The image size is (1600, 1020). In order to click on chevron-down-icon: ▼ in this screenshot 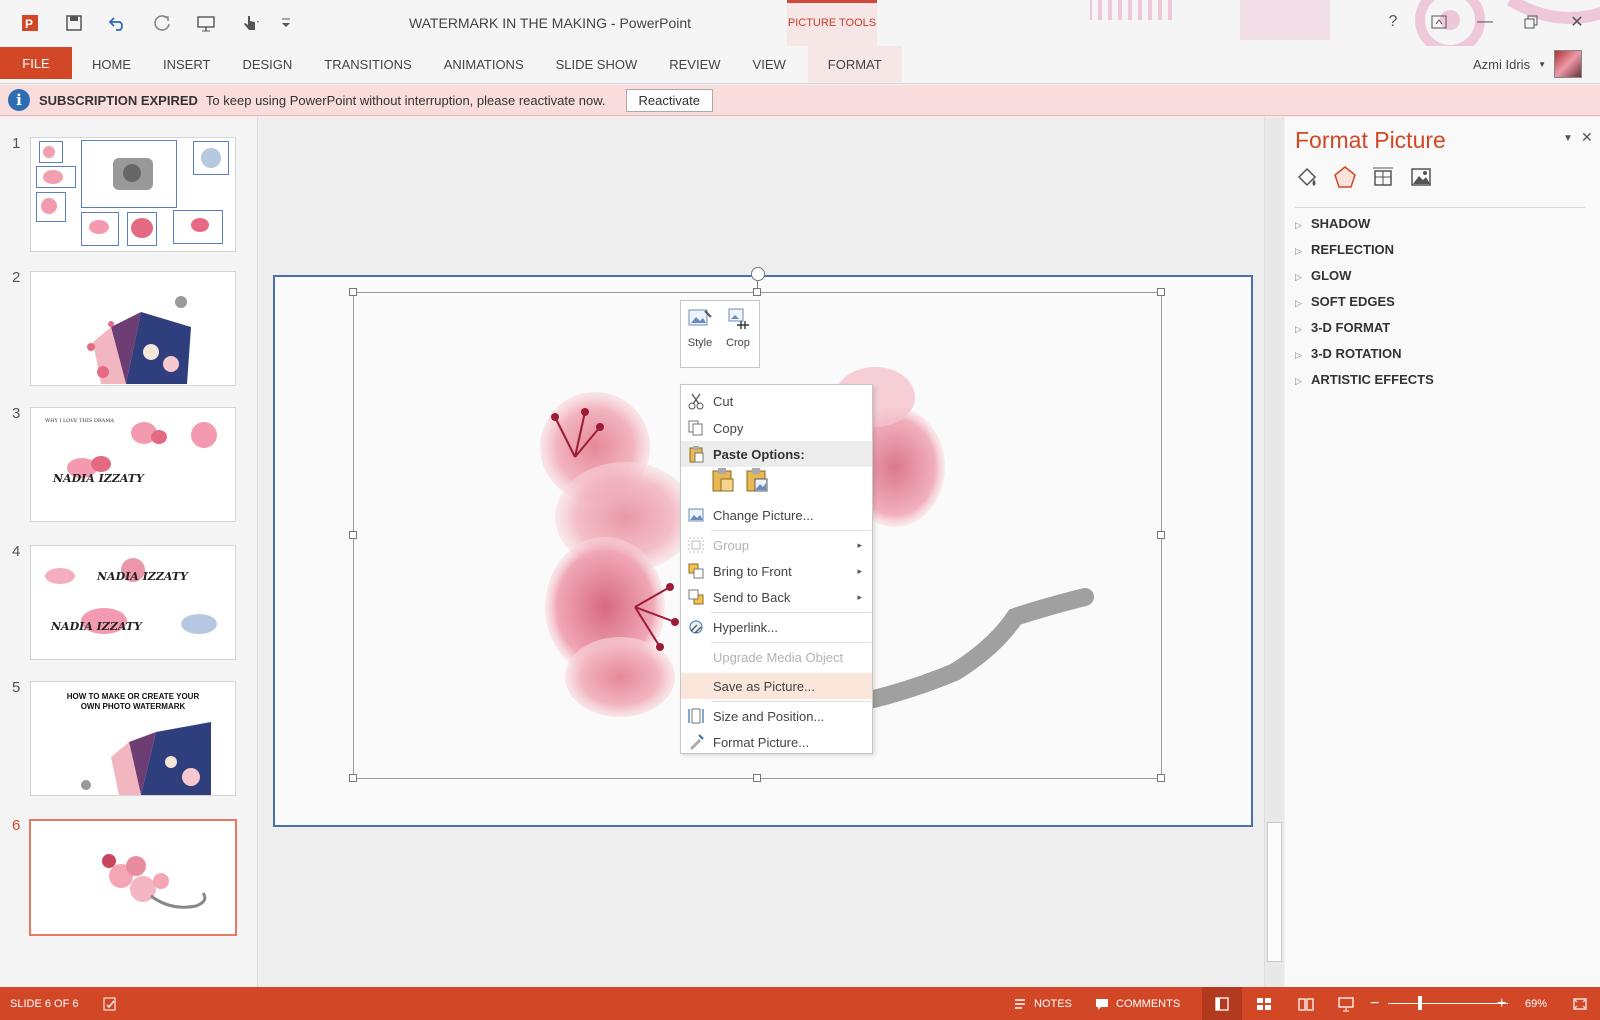, I will do `click(1542, 64)`.